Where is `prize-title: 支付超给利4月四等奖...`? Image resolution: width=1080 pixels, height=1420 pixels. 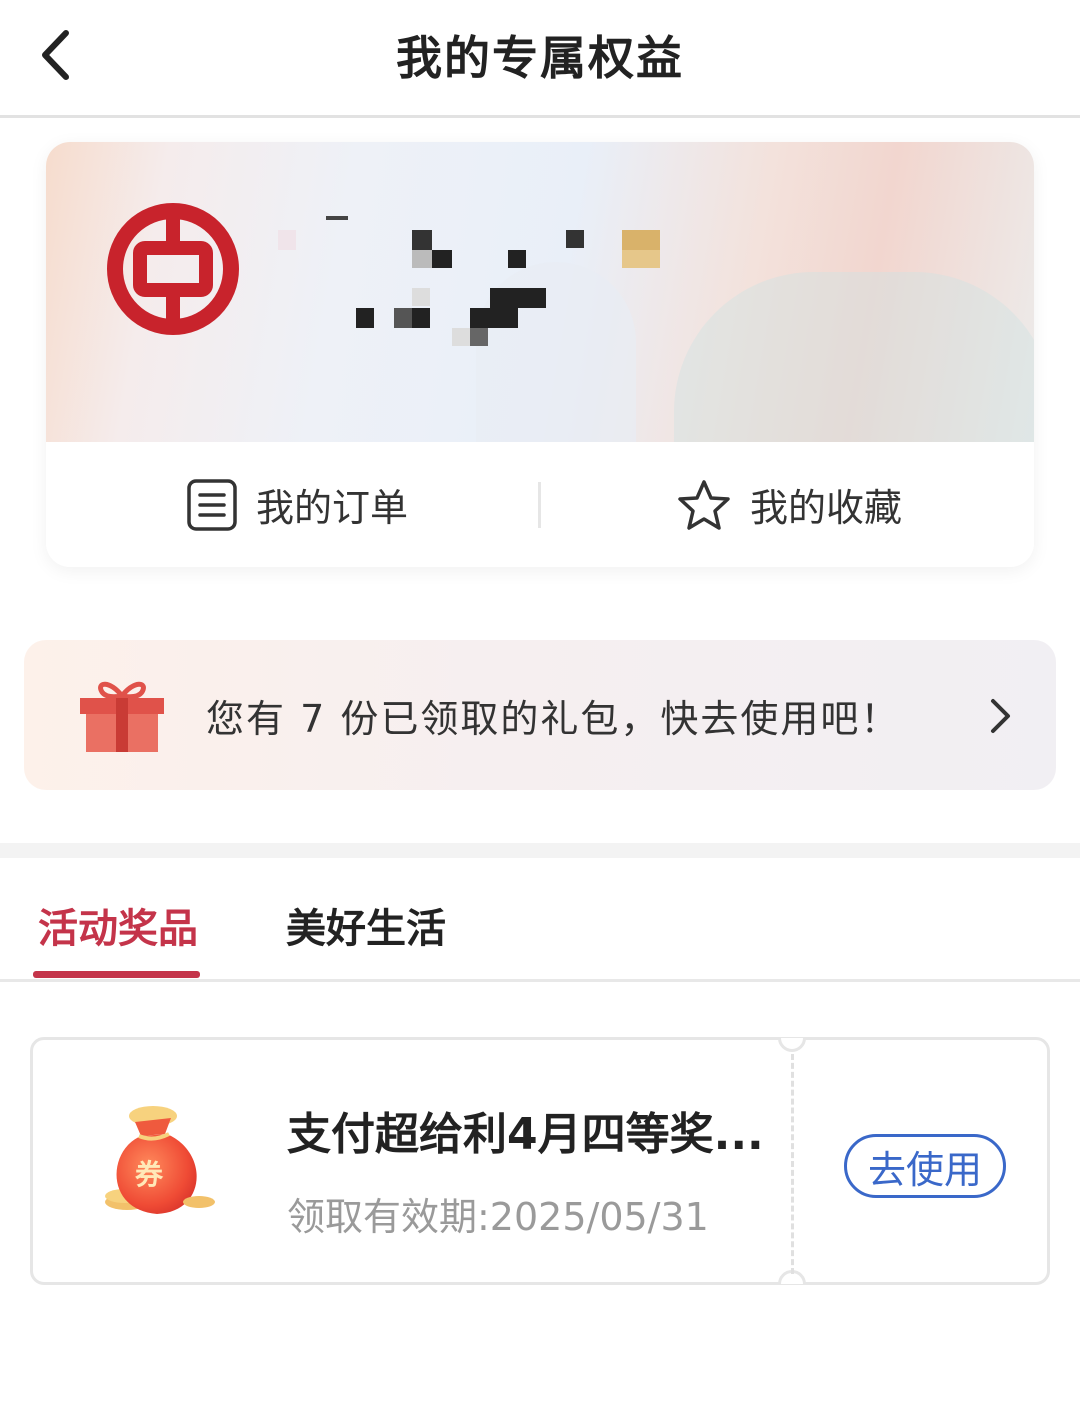 prize-title: 支付超给利4月四等奖... is located at coordinates (525, 1134).